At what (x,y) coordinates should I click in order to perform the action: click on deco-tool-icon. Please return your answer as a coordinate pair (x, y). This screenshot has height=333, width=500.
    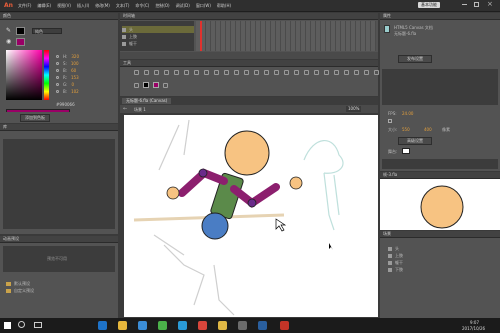
    Looking at the image, I should click on (356, 72).